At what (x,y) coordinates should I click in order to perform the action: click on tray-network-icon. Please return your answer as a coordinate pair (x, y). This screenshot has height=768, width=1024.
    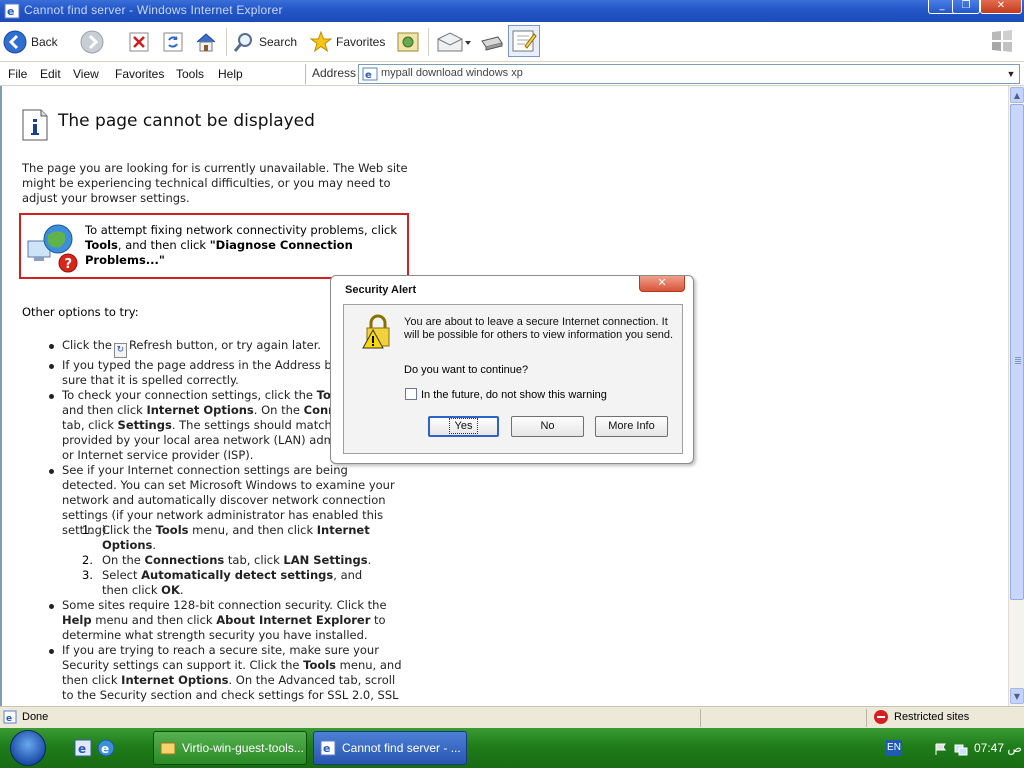
    Looking at the image, I should click on (961, 749).